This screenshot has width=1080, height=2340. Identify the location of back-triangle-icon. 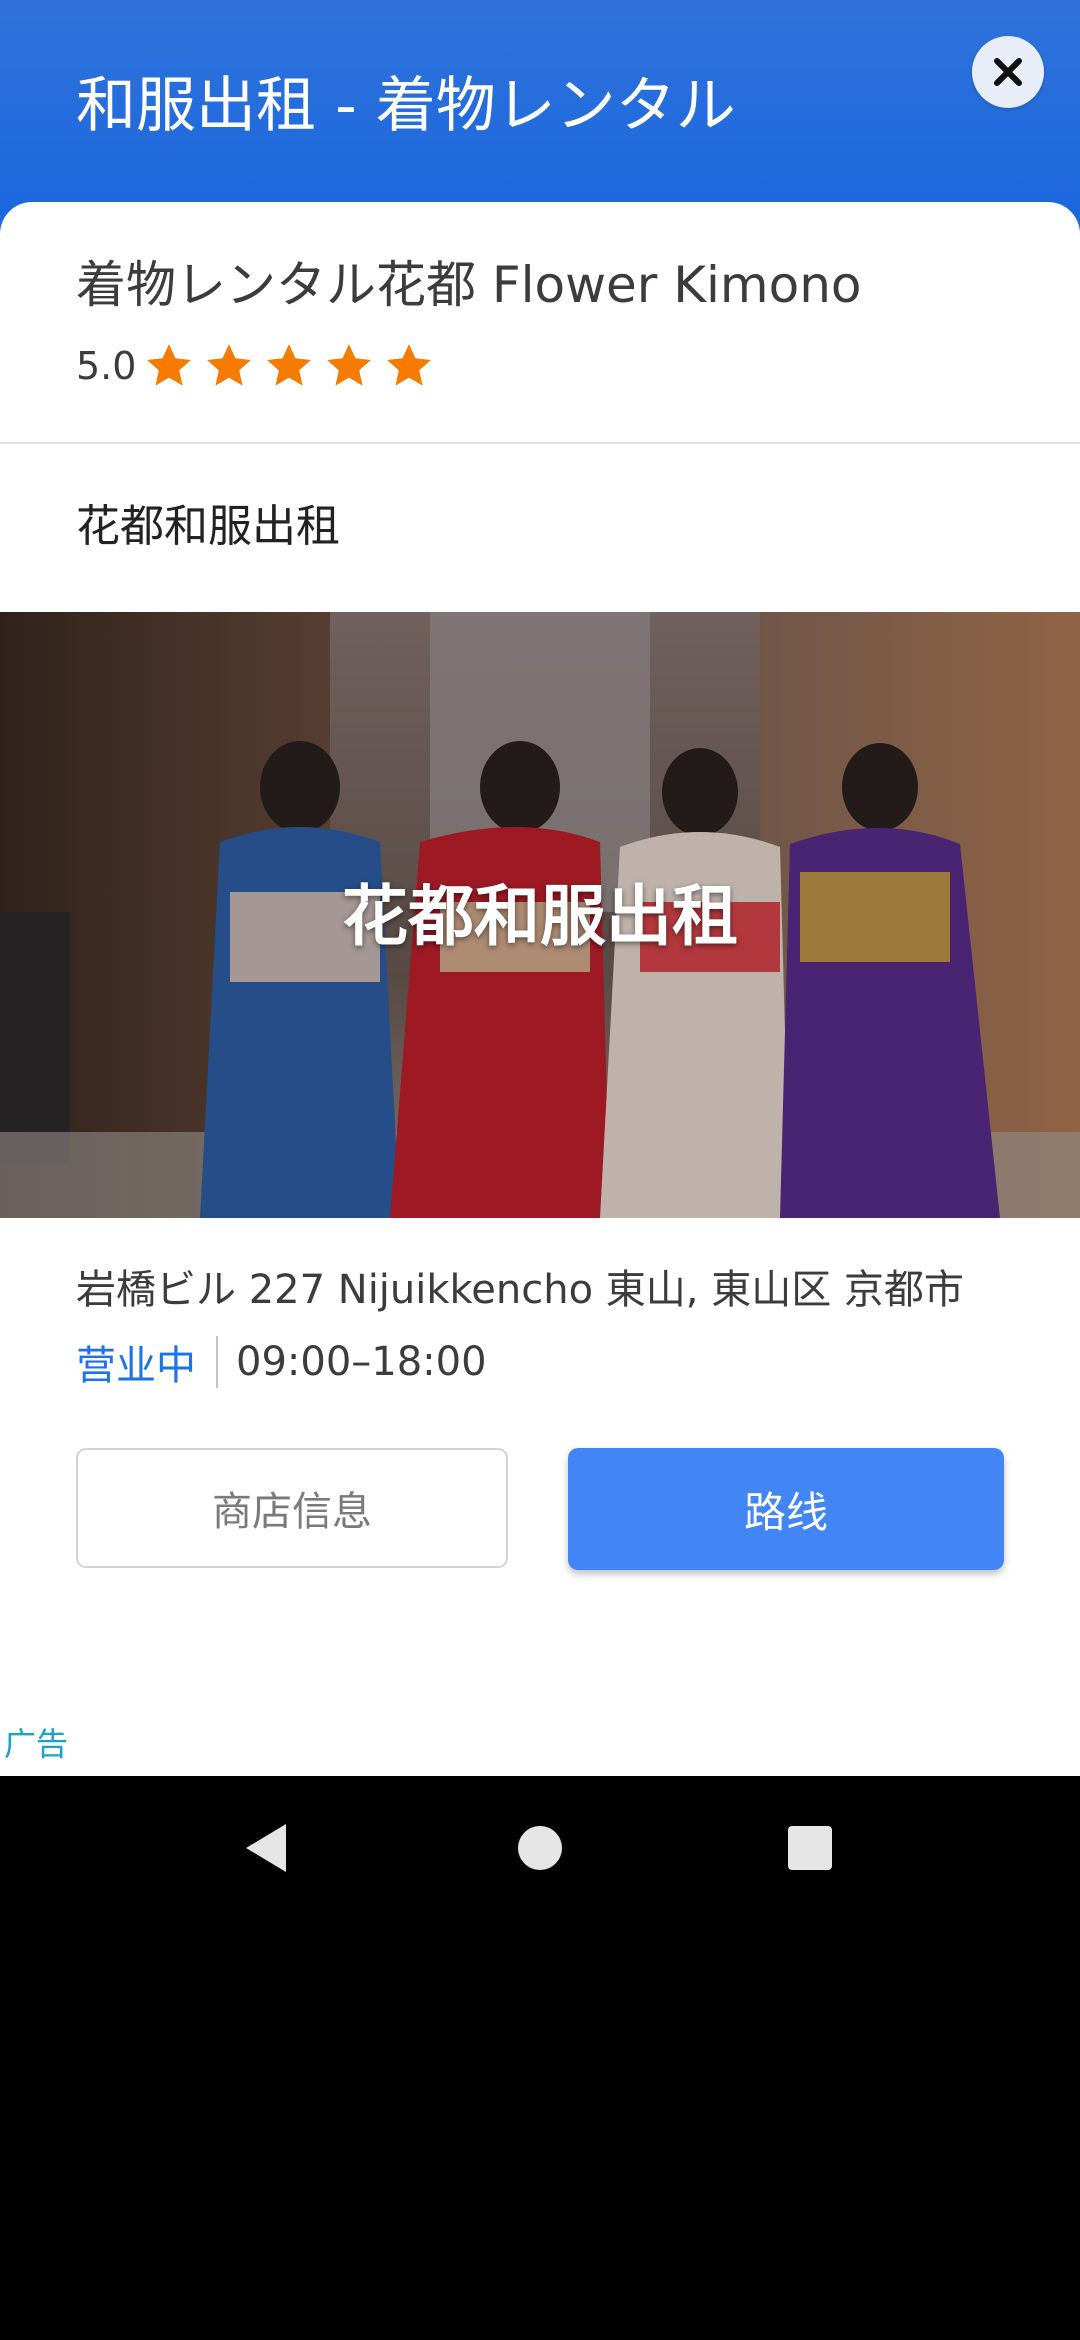
(268, 1848).